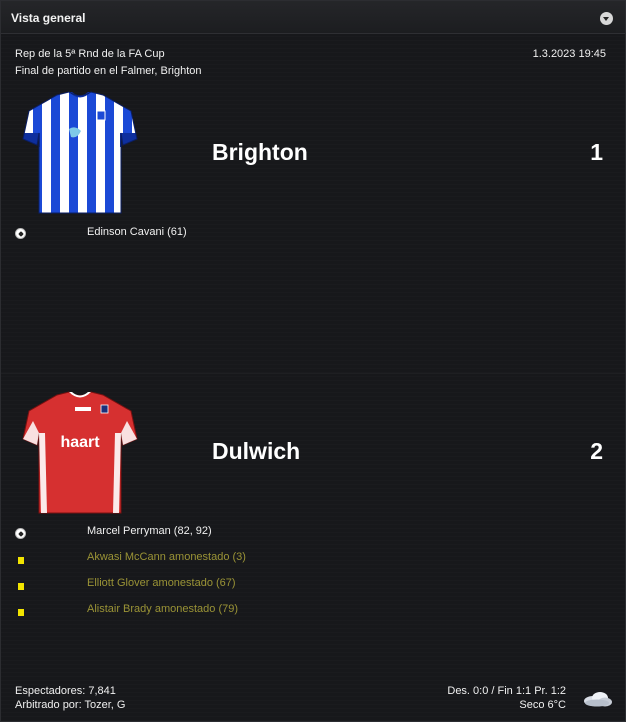 The height and width of the screenshot is (722, 626). I want to click on cloud-icon, so click(598, 699).